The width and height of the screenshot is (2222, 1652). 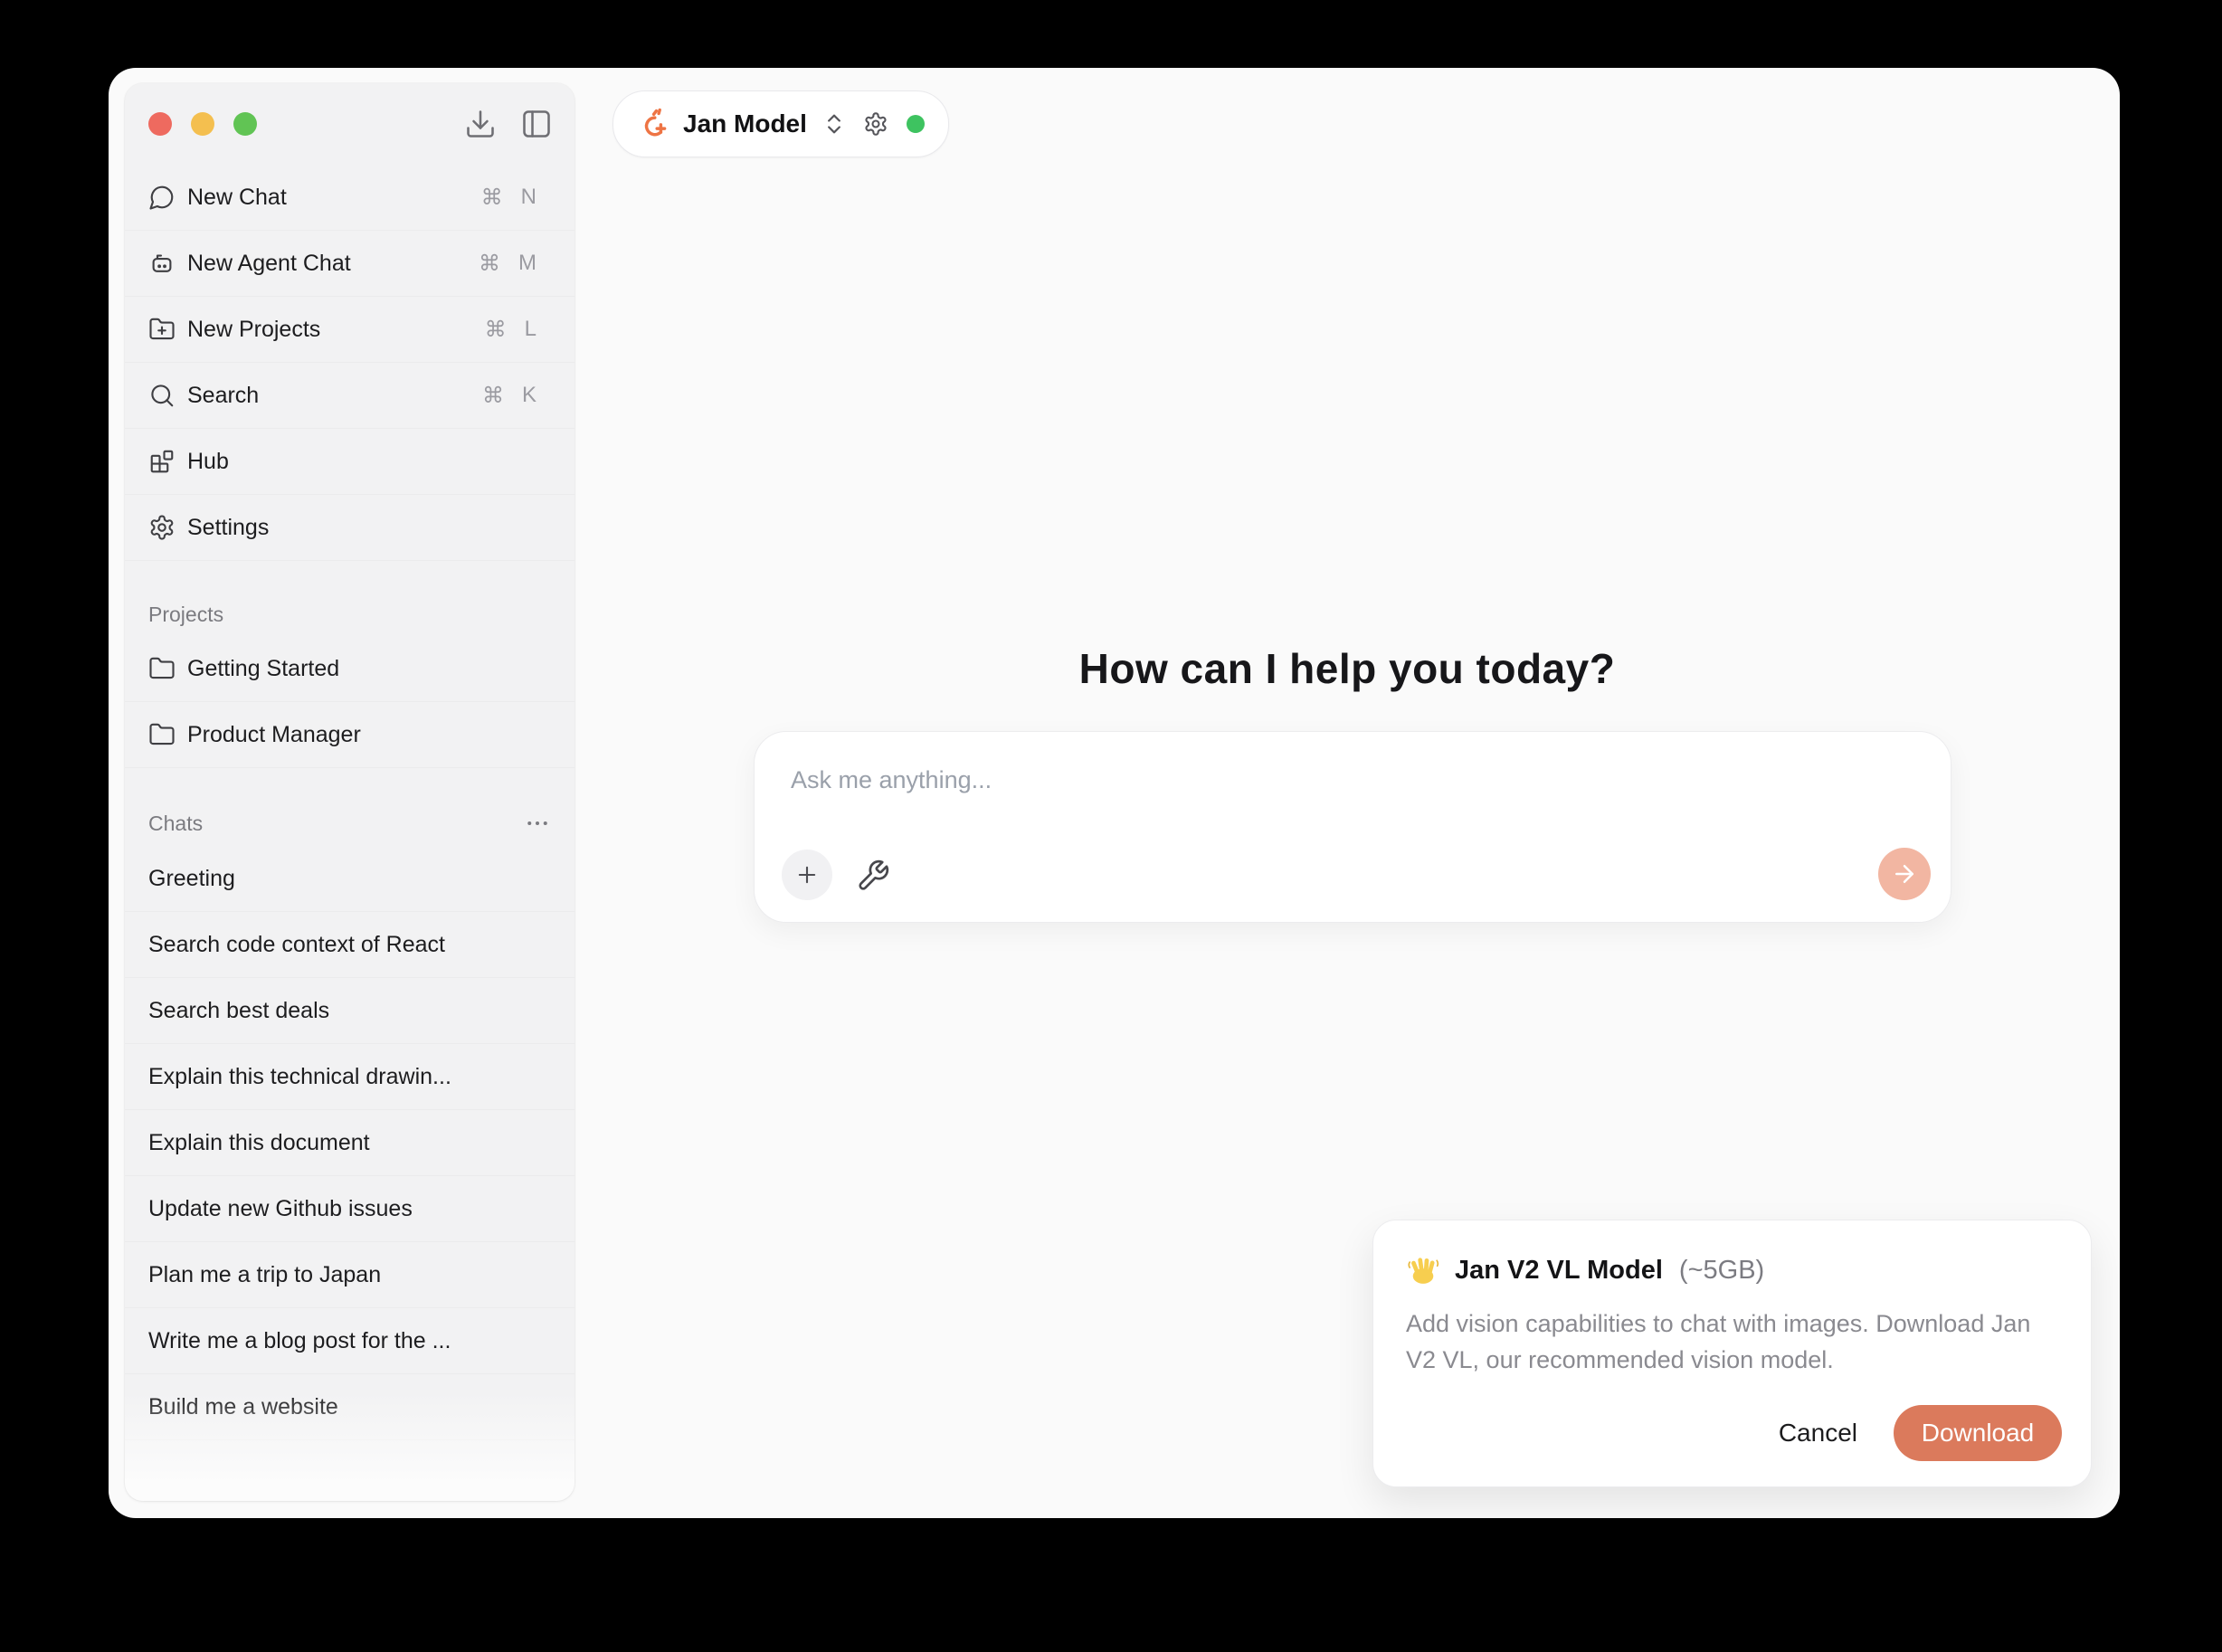 What do you see at coordinates (537, 823) in the screenshot?
I see `ellipsis-icon` at bounding box center [537, 823].